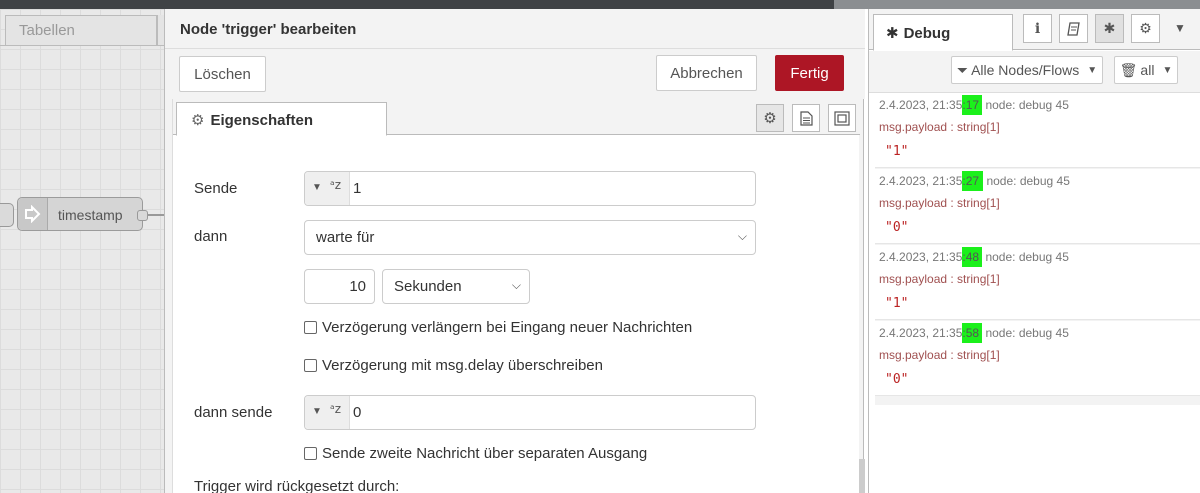  Describe the element at coordinates (1180, 28) in the screenshot. I see `sidebar-menu-caret-icon: ▼` at that location.